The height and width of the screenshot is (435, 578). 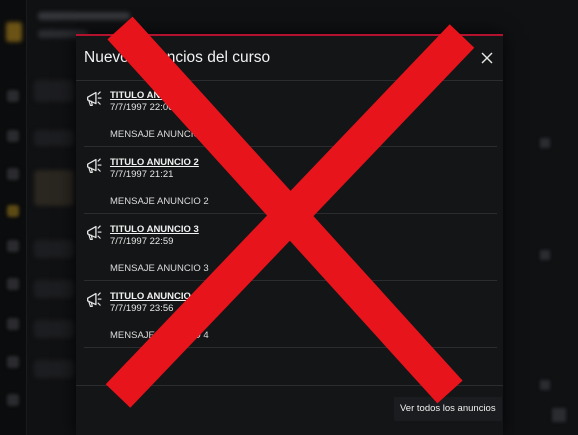 I want to click on announcement-date: 7/7/1997 21:21, so click(x=142, y=174).